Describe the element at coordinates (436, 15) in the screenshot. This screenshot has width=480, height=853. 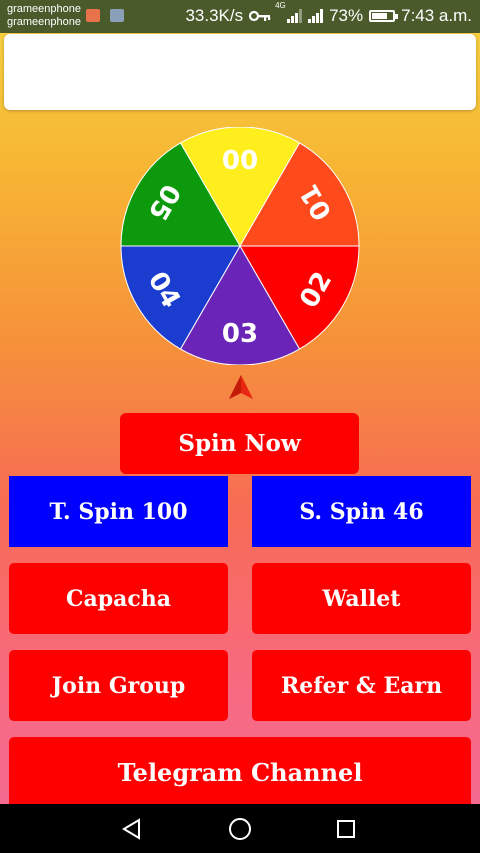
I see `clock: 7:43 a.m.` at that location.